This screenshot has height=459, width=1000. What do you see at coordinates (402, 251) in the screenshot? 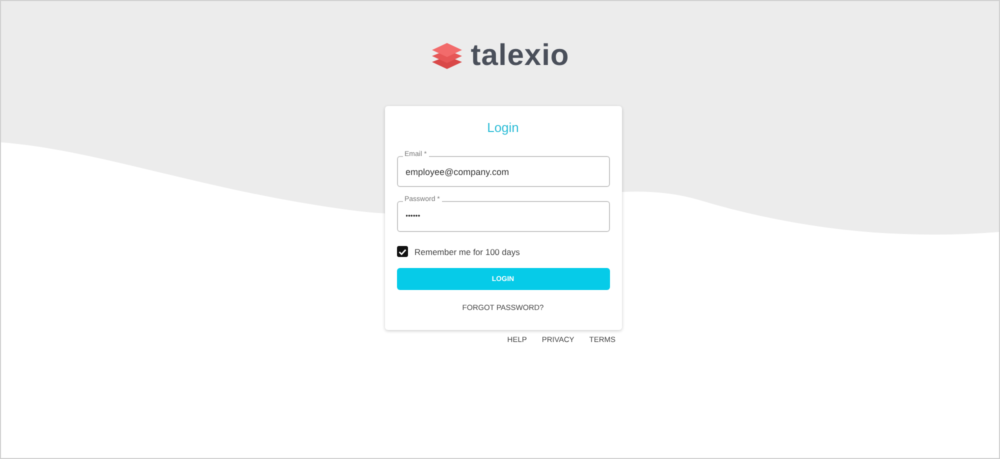
I see `remember-checkbox` at bounding box center [402, 251].